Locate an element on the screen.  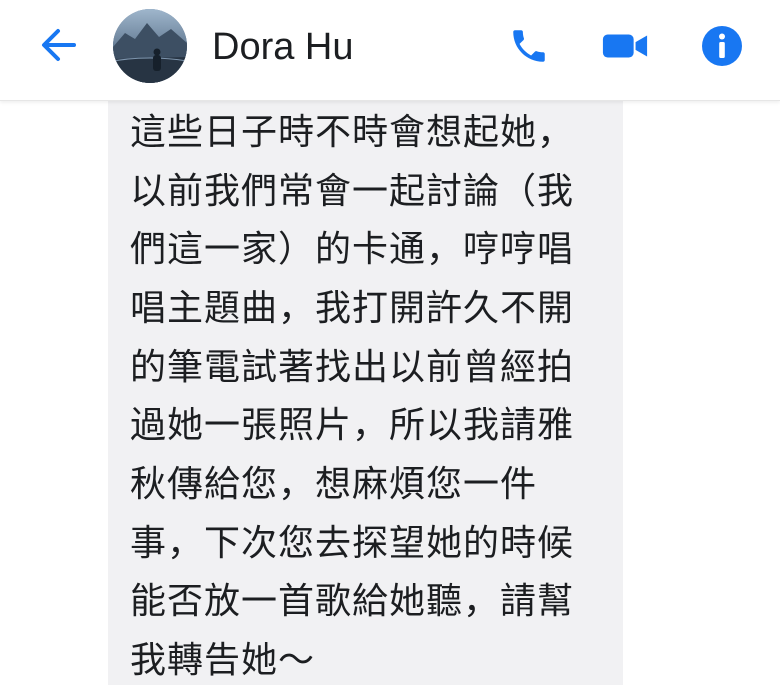
message-line: 能否放一首歌給她聽，請幫 is located at coordinates (352, 601).